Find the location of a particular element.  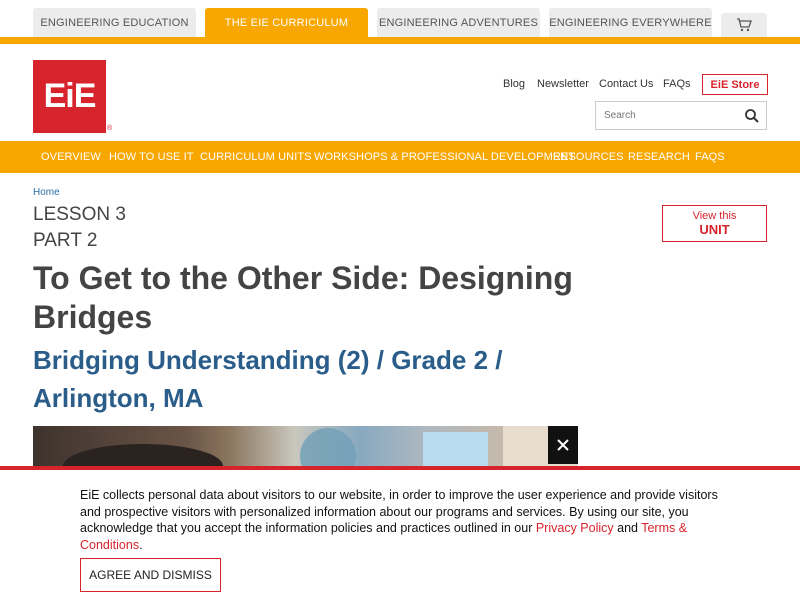

lesson-label: LESSON 3 is located at coordinates (79, 214).